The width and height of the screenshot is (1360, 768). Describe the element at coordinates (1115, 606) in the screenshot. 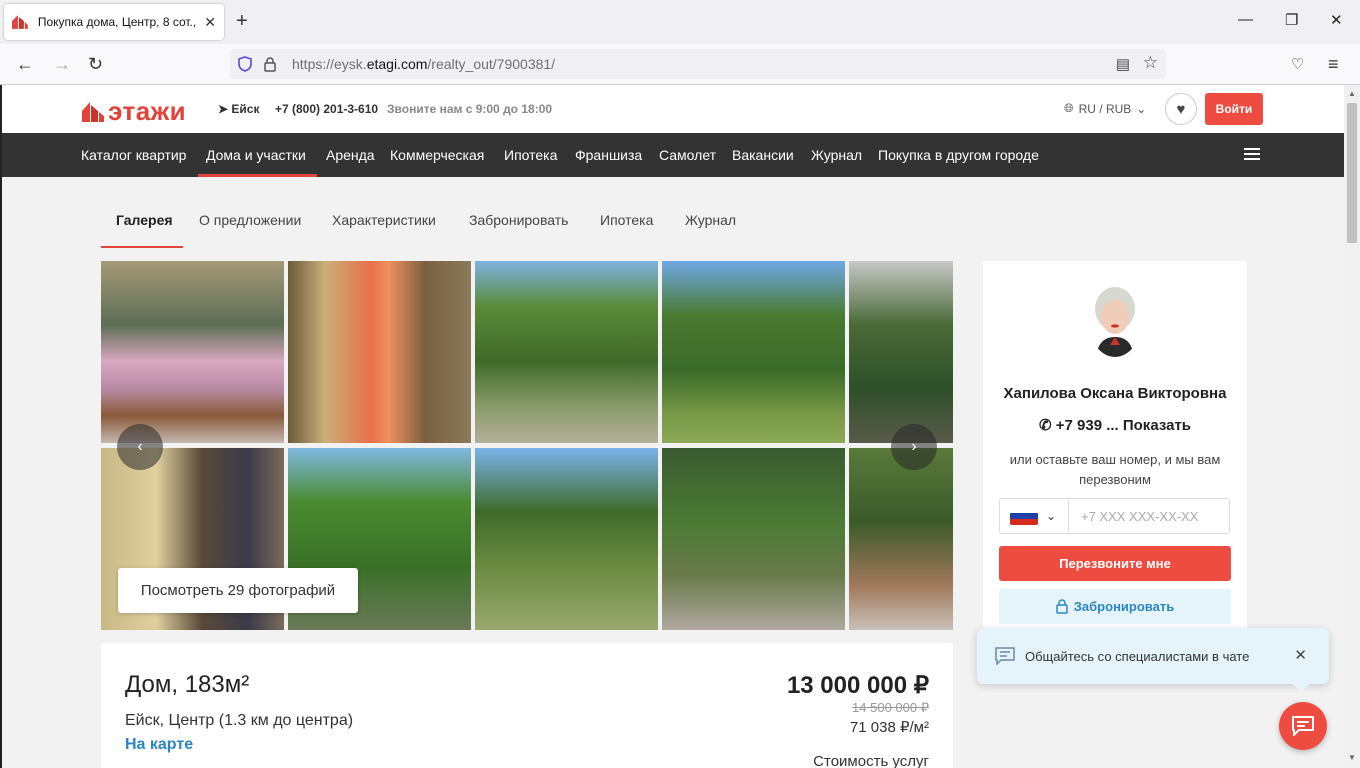

I see `book-button: Забронировать` at that location.